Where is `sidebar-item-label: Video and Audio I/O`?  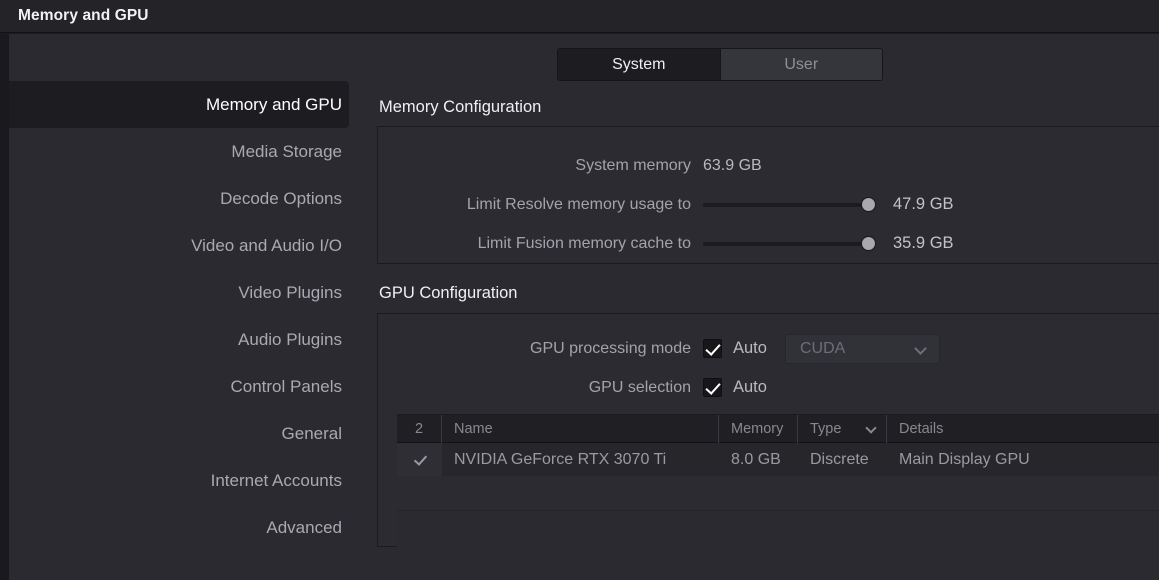 sidebar-item-label: Video and Audio I/O is located at coordinates (266, 245).